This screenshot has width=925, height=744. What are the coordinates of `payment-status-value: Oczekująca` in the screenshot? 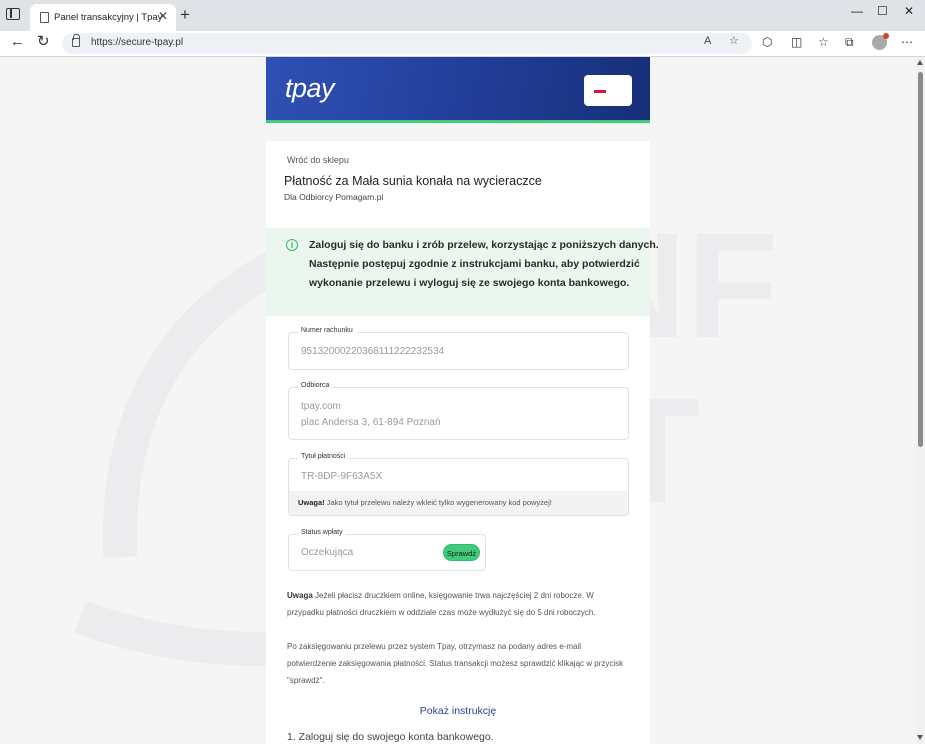 It's located at (327, 552).